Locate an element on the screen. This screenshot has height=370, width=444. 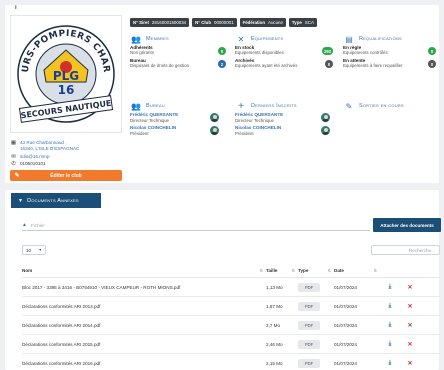
file-name: Déclarations conformités ARI 2014.pdf is located at coordinates (61, 325).